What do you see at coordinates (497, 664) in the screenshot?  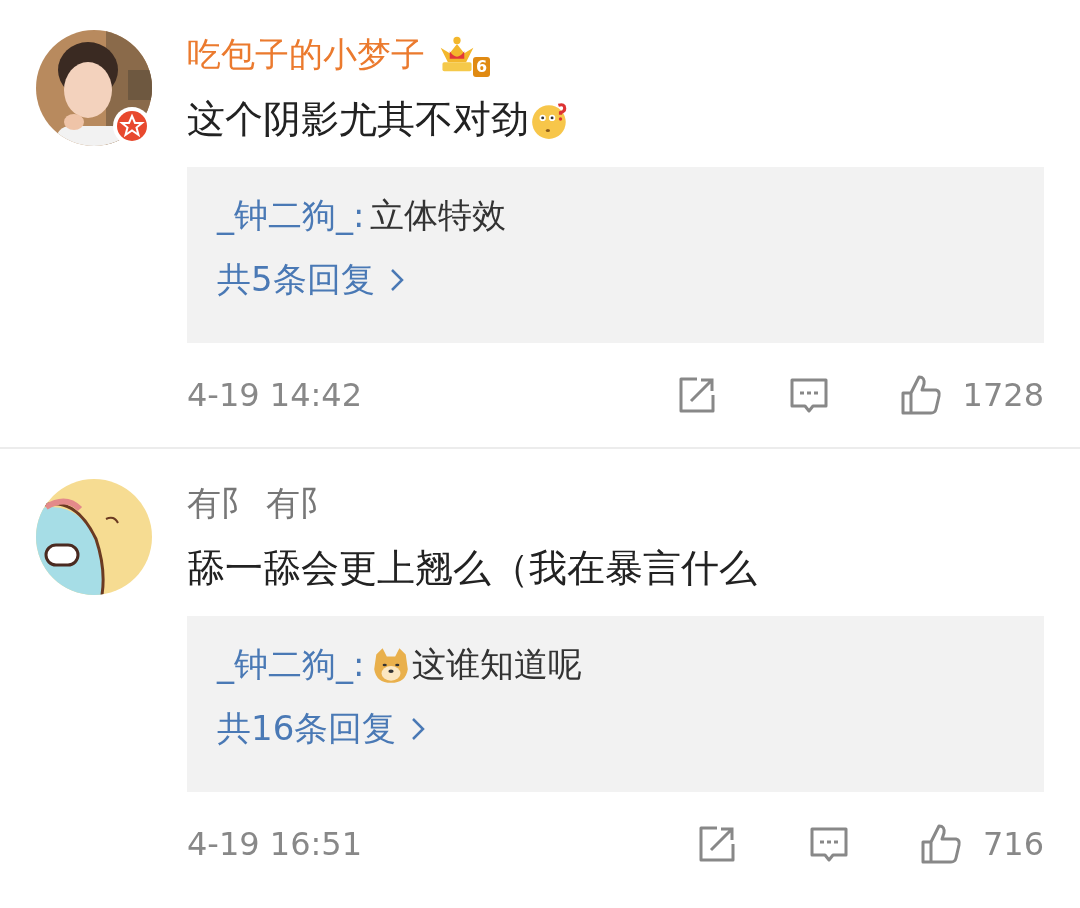 I see `reply-text: 这谁知道呢` at bounding box center [497, 664].